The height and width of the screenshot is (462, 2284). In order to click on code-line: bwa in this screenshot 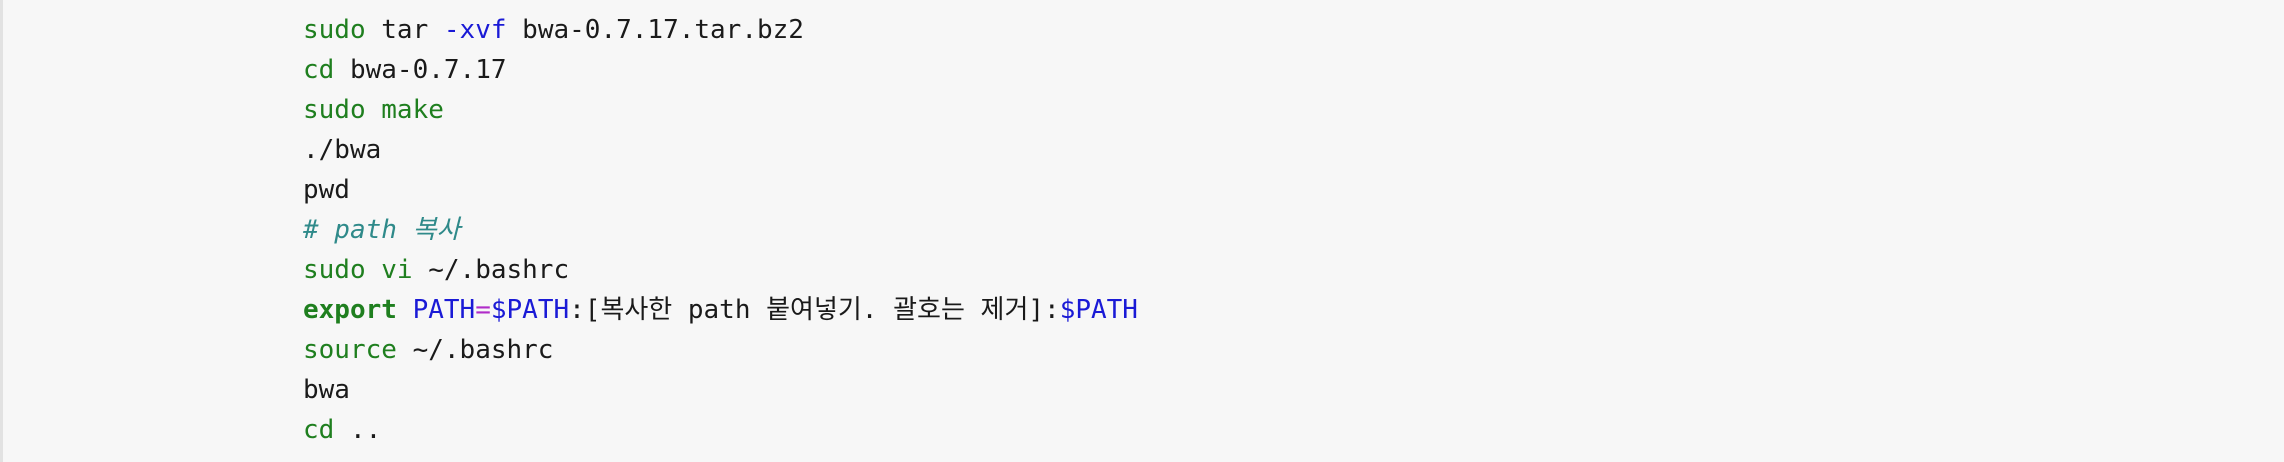, I will do `click(720, 390)`.